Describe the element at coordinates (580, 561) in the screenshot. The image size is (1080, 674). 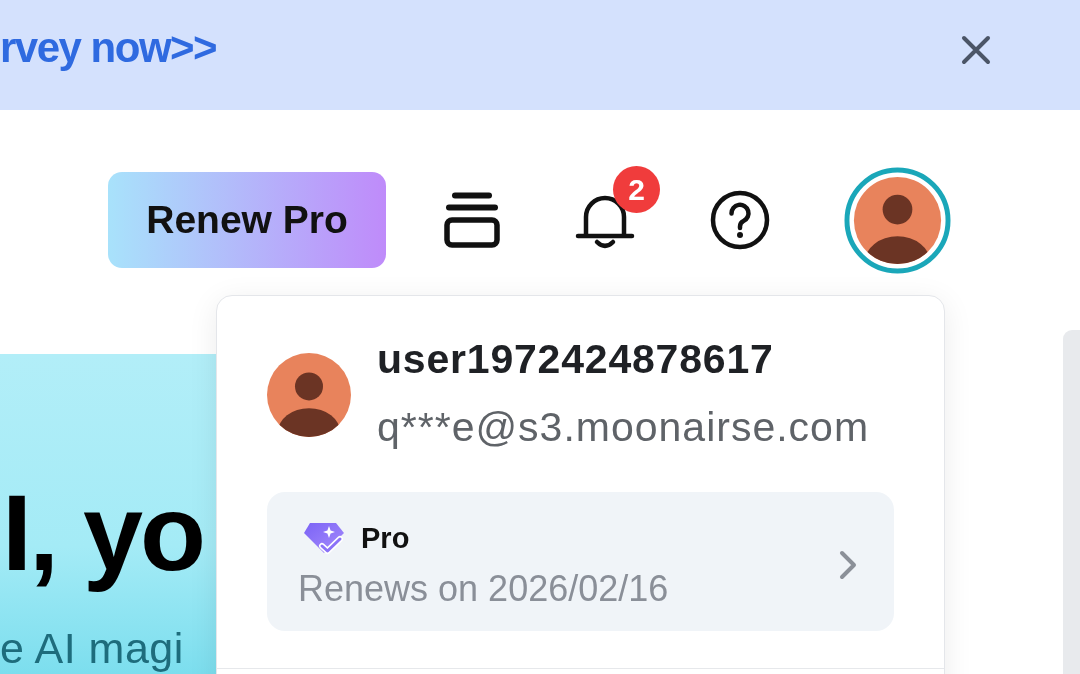
I see `plan-card: Pro Renews on 2026/02/16` at that location.